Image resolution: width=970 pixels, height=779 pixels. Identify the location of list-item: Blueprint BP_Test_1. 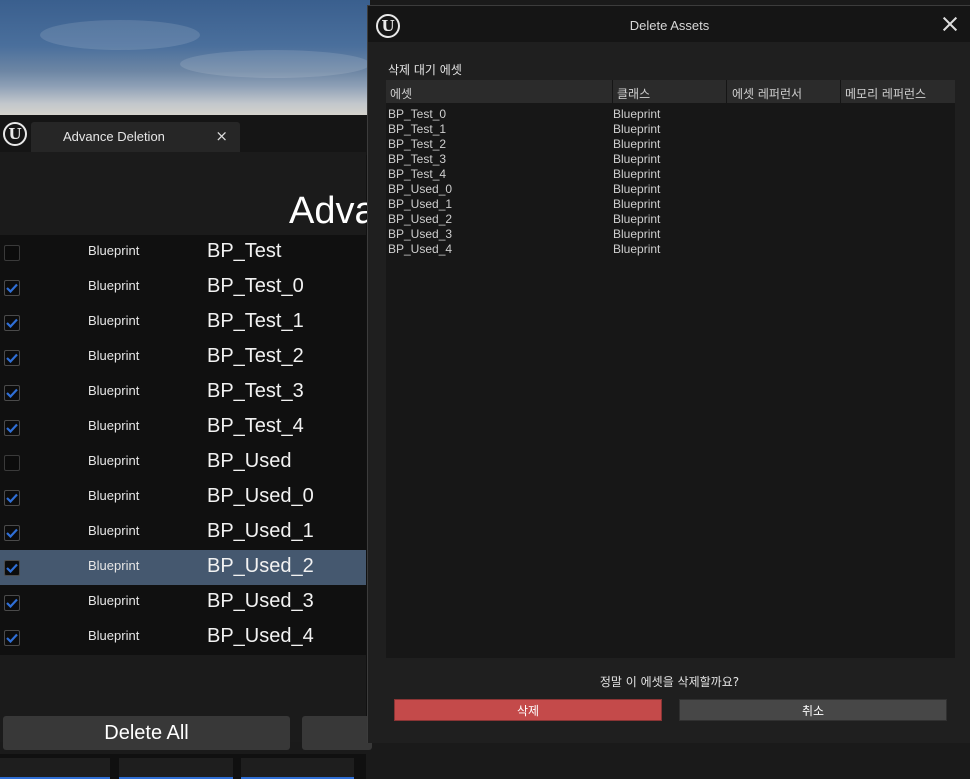
(183, 322).